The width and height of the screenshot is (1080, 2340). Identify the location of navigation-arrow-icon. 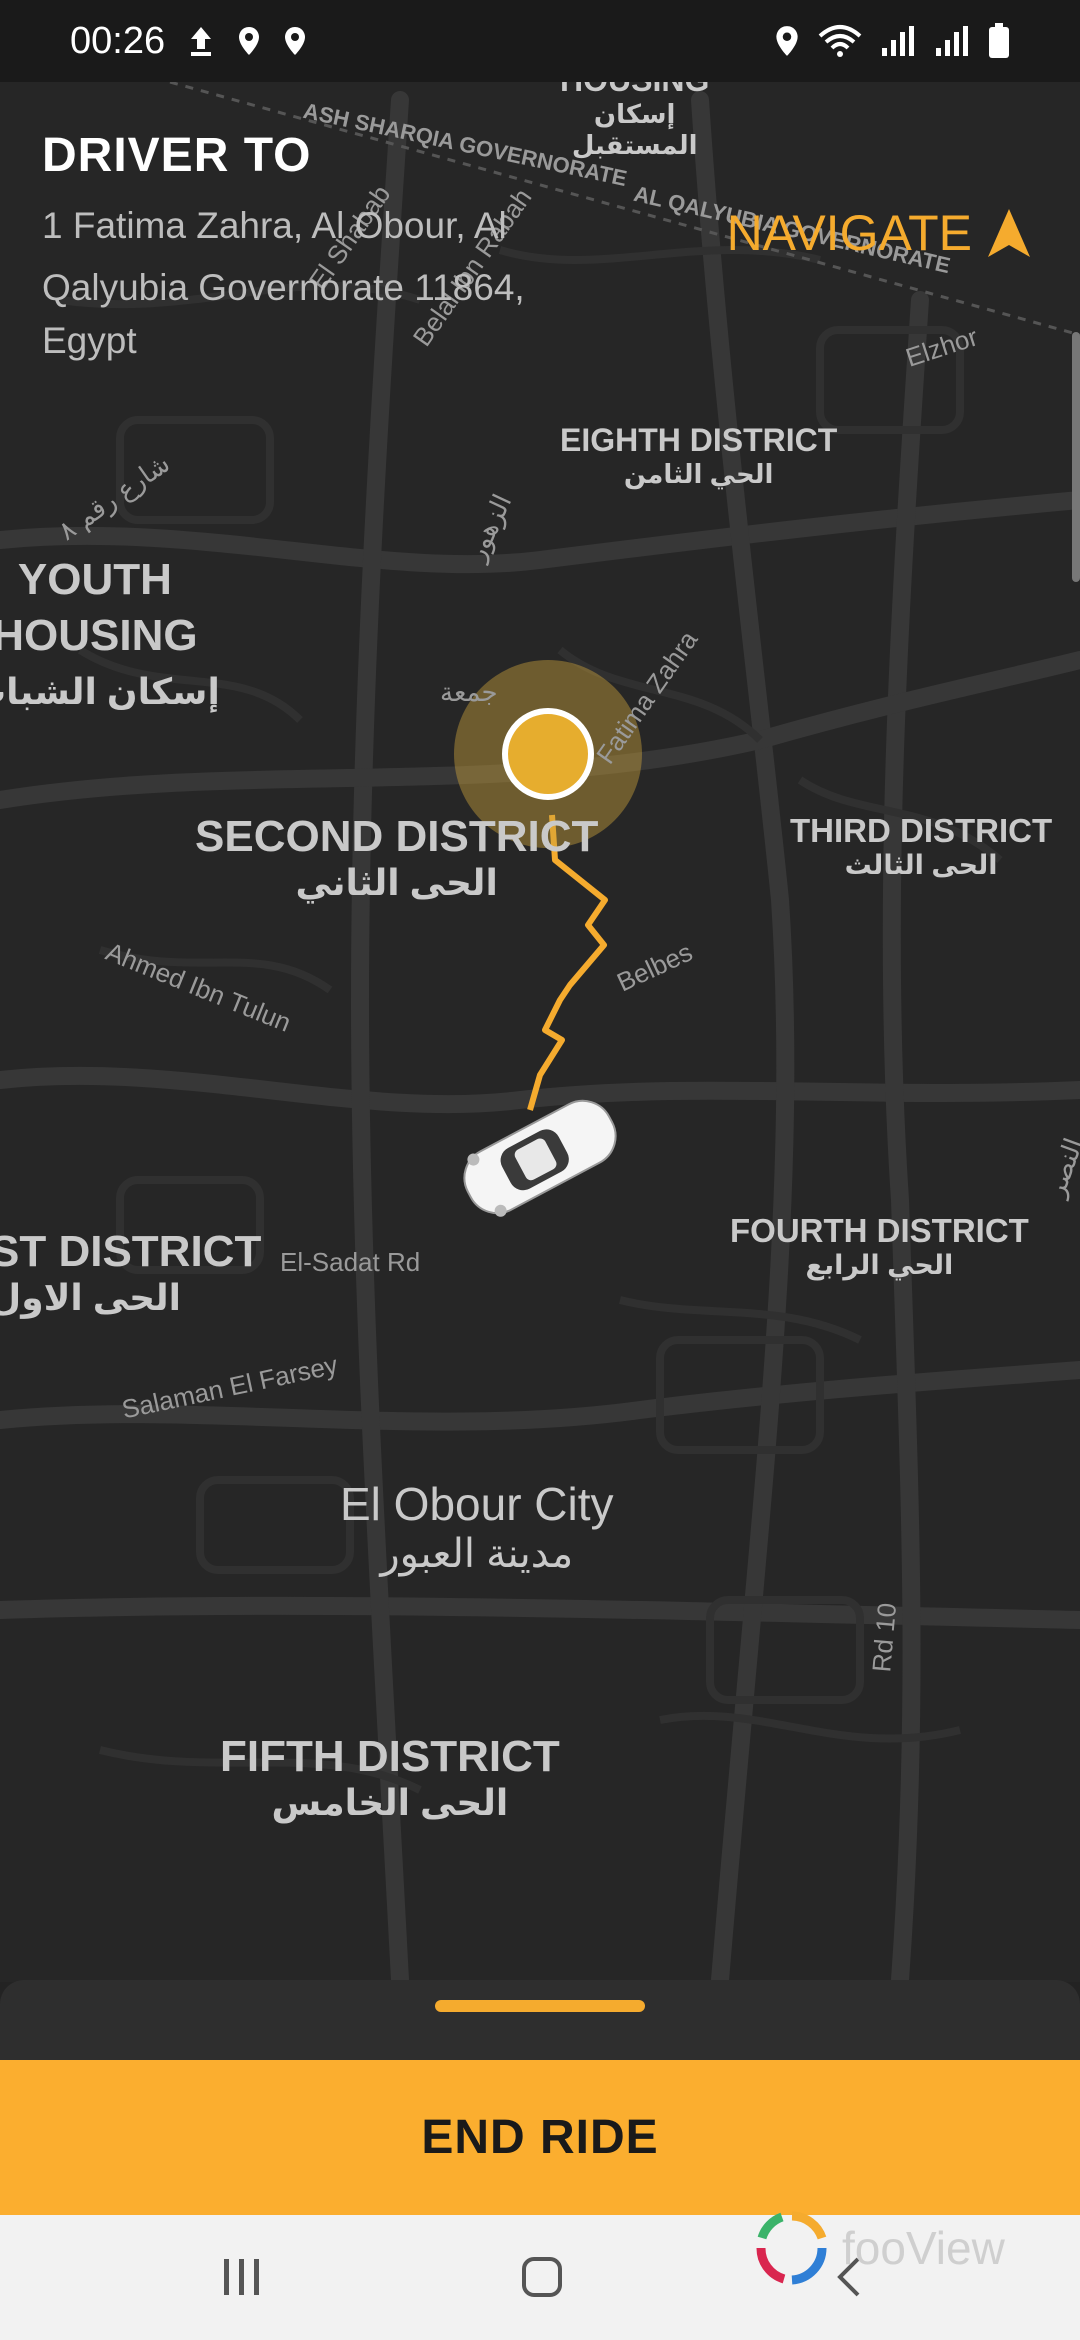
(1009, 233).